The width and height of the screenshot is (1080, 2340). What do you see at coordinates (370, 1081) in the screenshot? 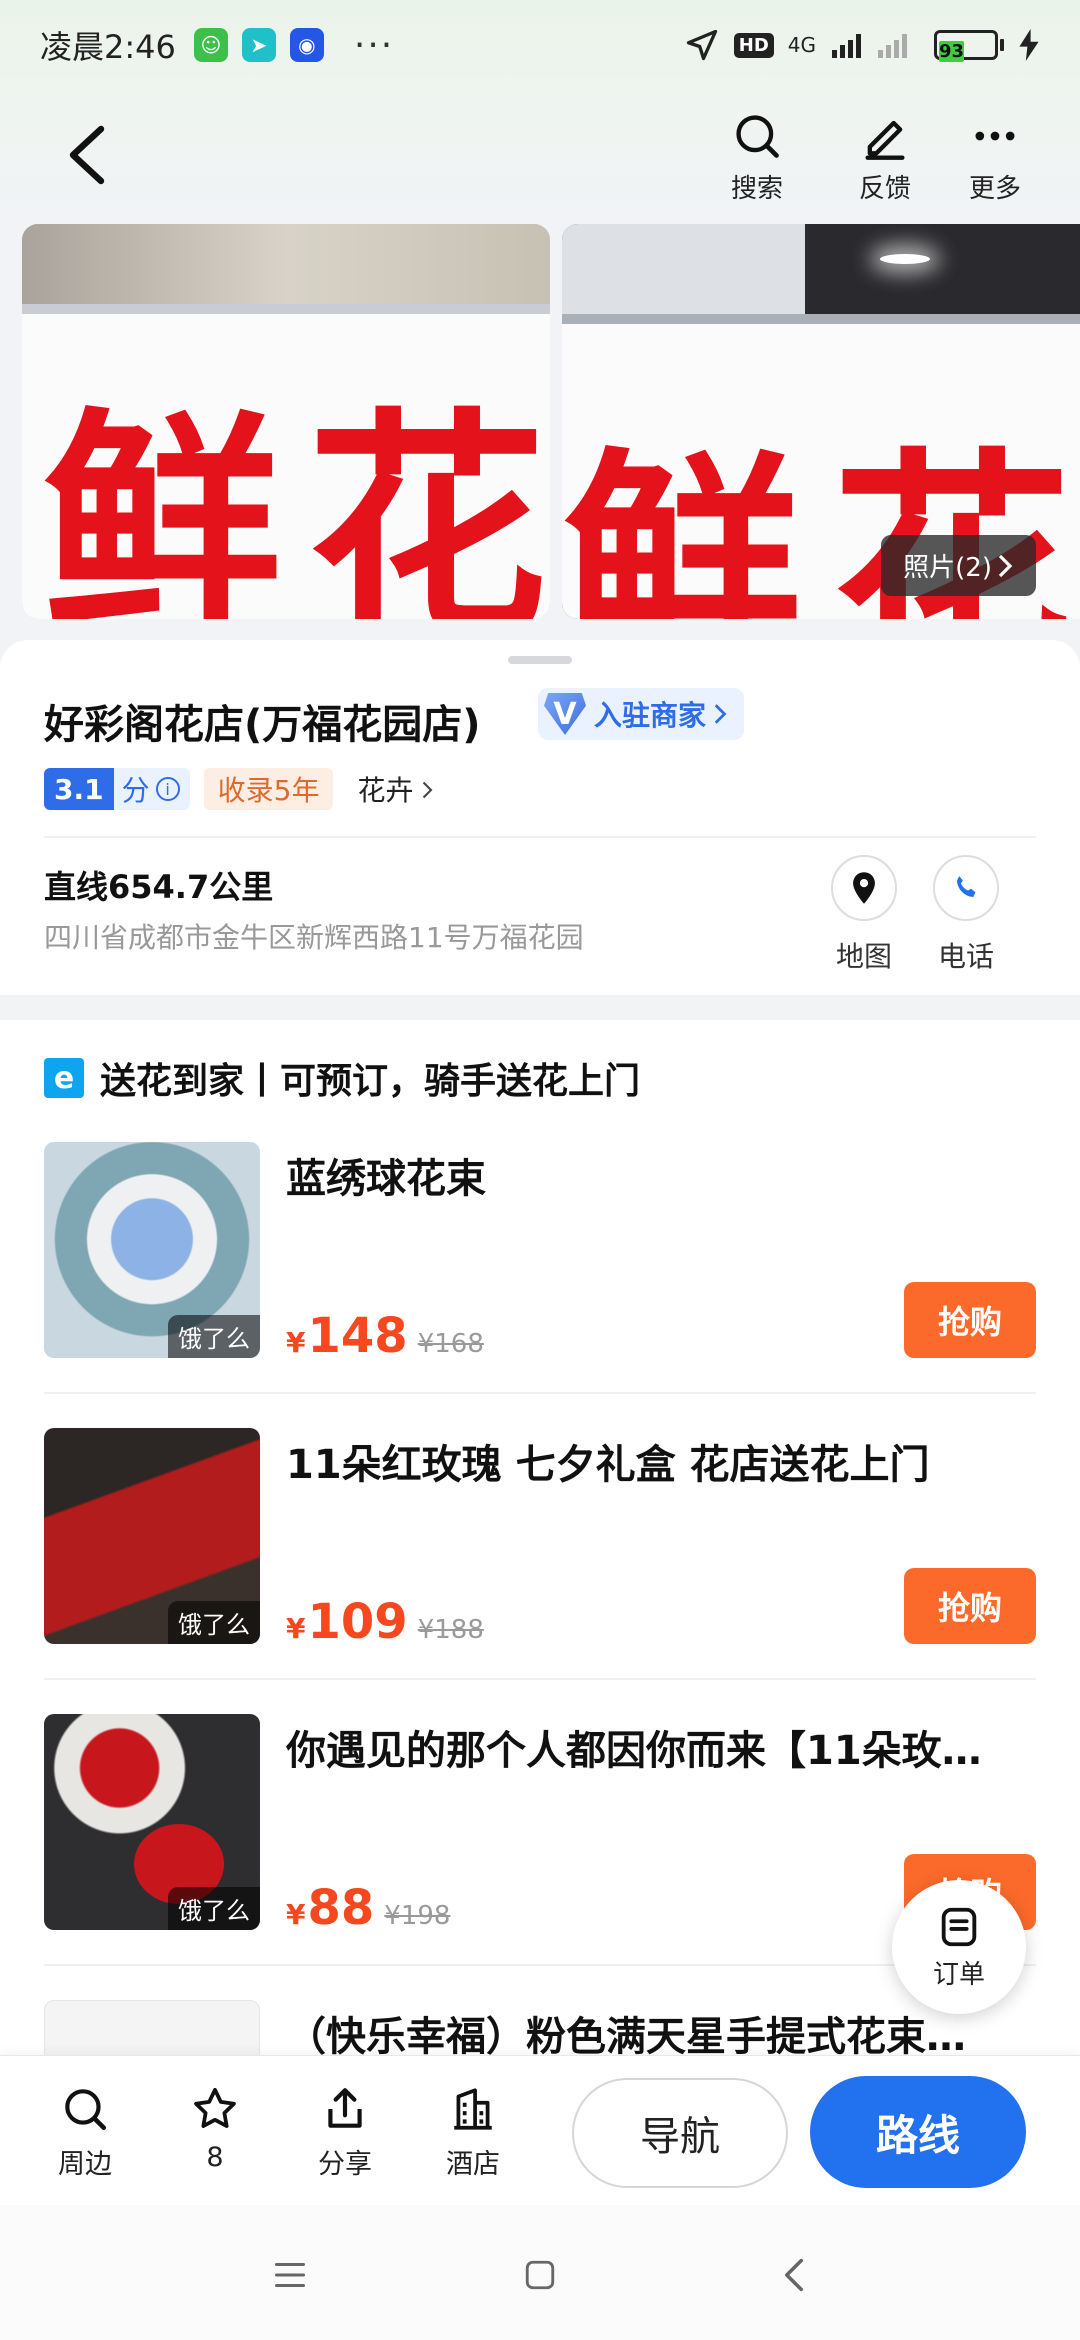
I see `section-title: 送花到家丨可预订，骑手送花上门` at bounding box center [370, 1081].